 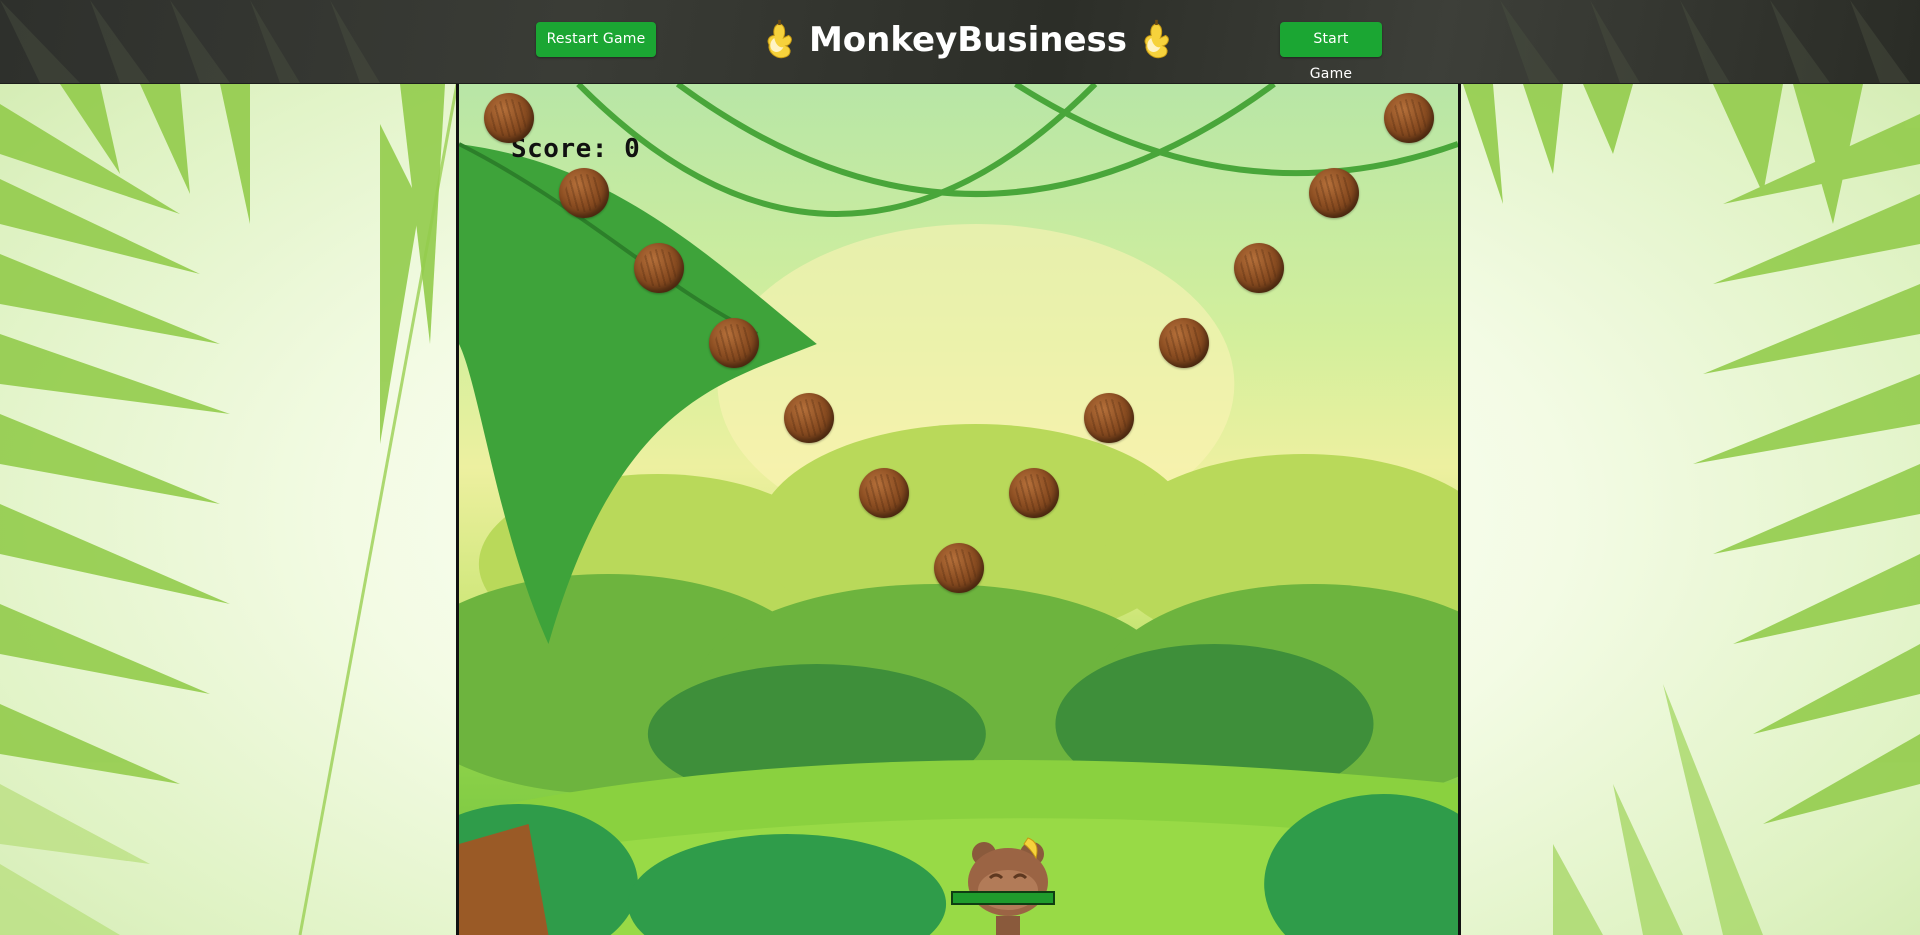 What do you see at coordinates (596, 39) in the screenshot?
I see `restart-game-button: Restart Game` at bounding box center [596, 39].